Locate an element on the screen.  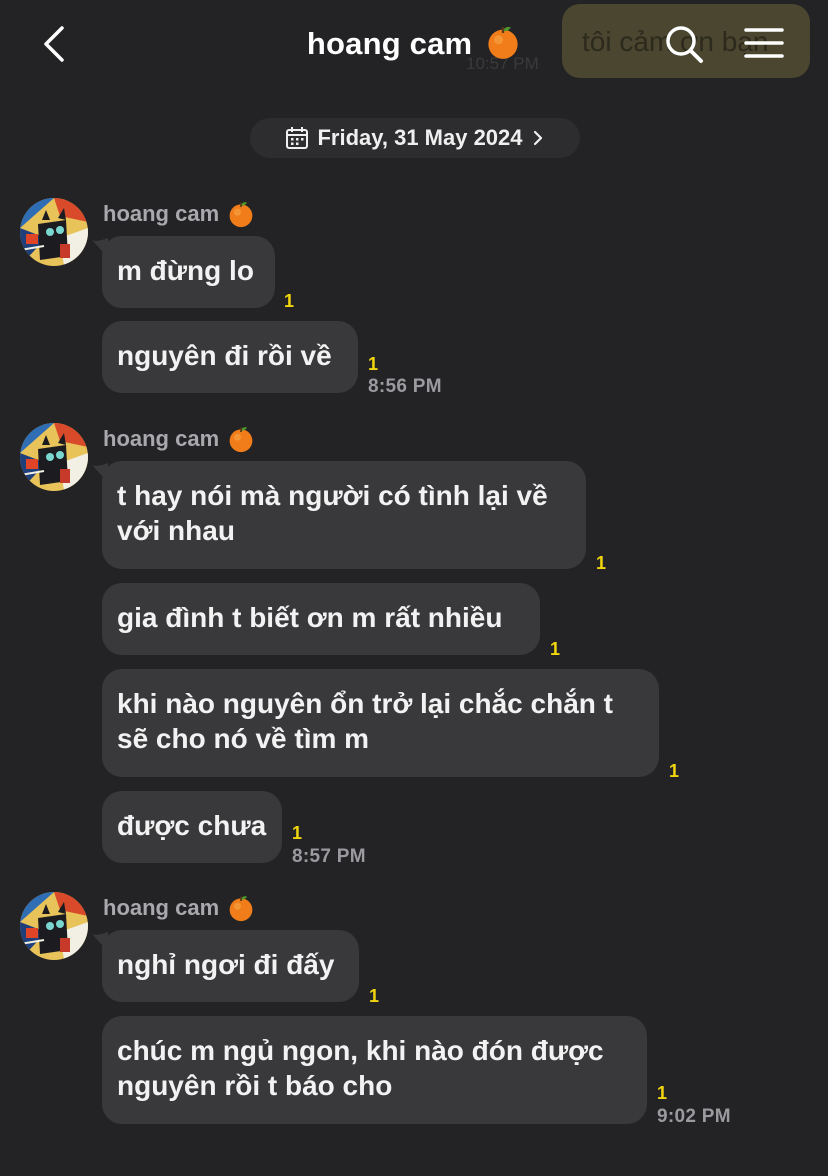
message-bubble: gia đình t biết ơn m rất nhiều is located at coordinates (321, 619).